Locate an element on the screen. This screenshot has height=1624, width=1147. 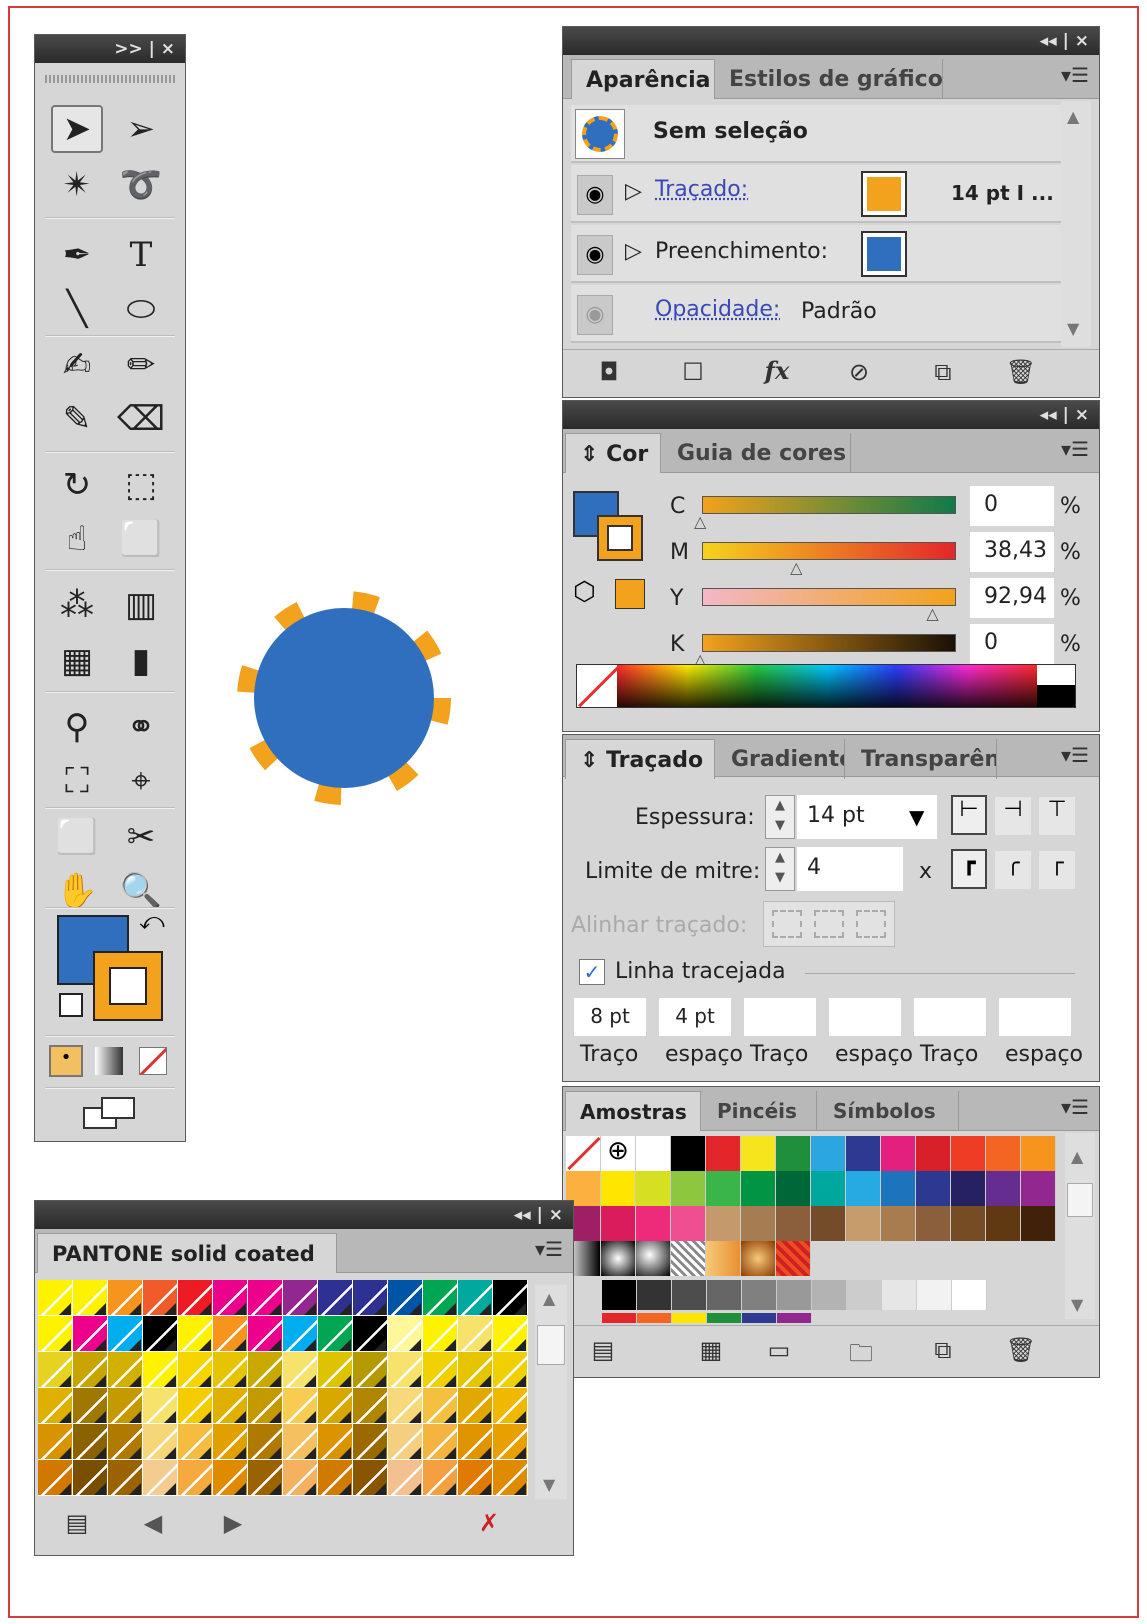
add-fill-icon: ☐ is located at coordinates (693, 372).